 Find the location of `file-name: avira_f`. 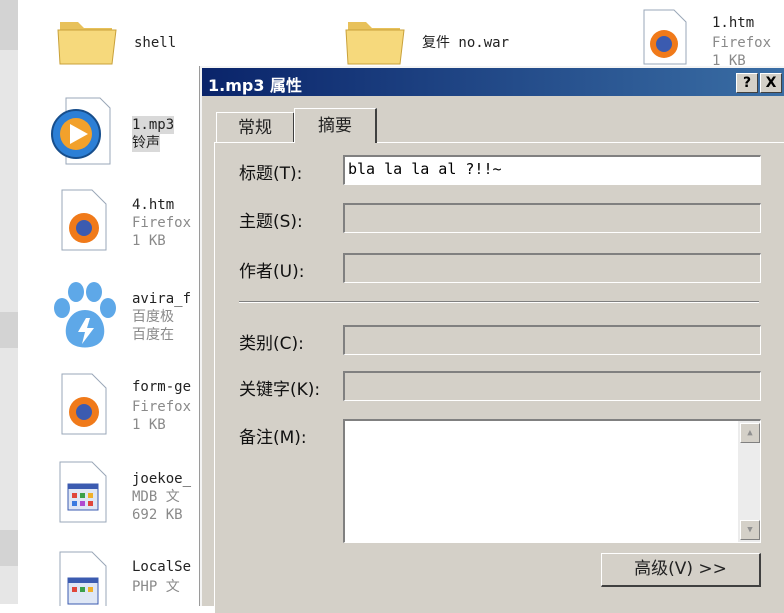

file-name: avira_f is located at coordinates (162, 299).